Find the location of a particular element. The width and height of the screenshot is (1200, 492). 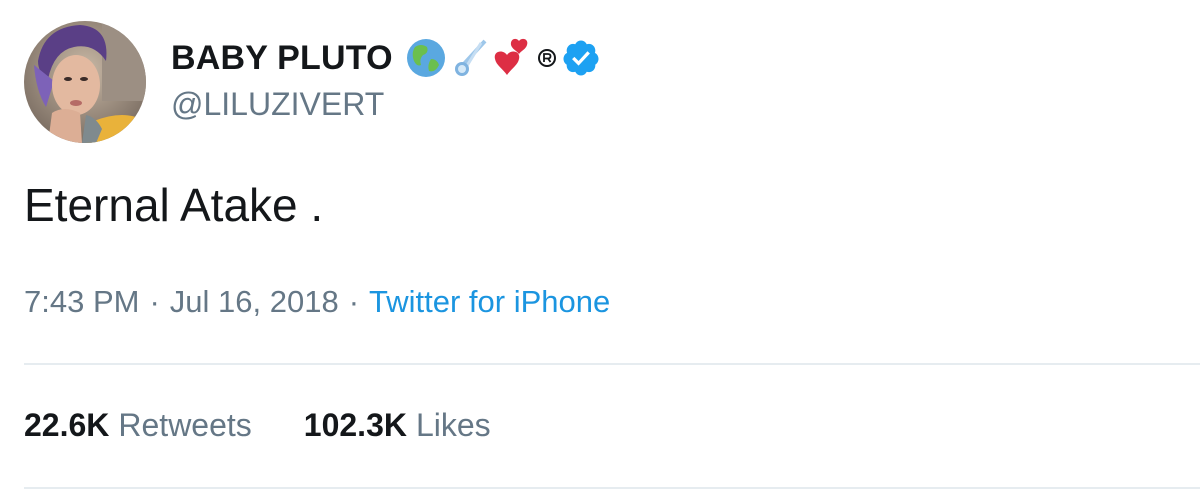

verified-badge-icon is located at coordinates (581, 58).